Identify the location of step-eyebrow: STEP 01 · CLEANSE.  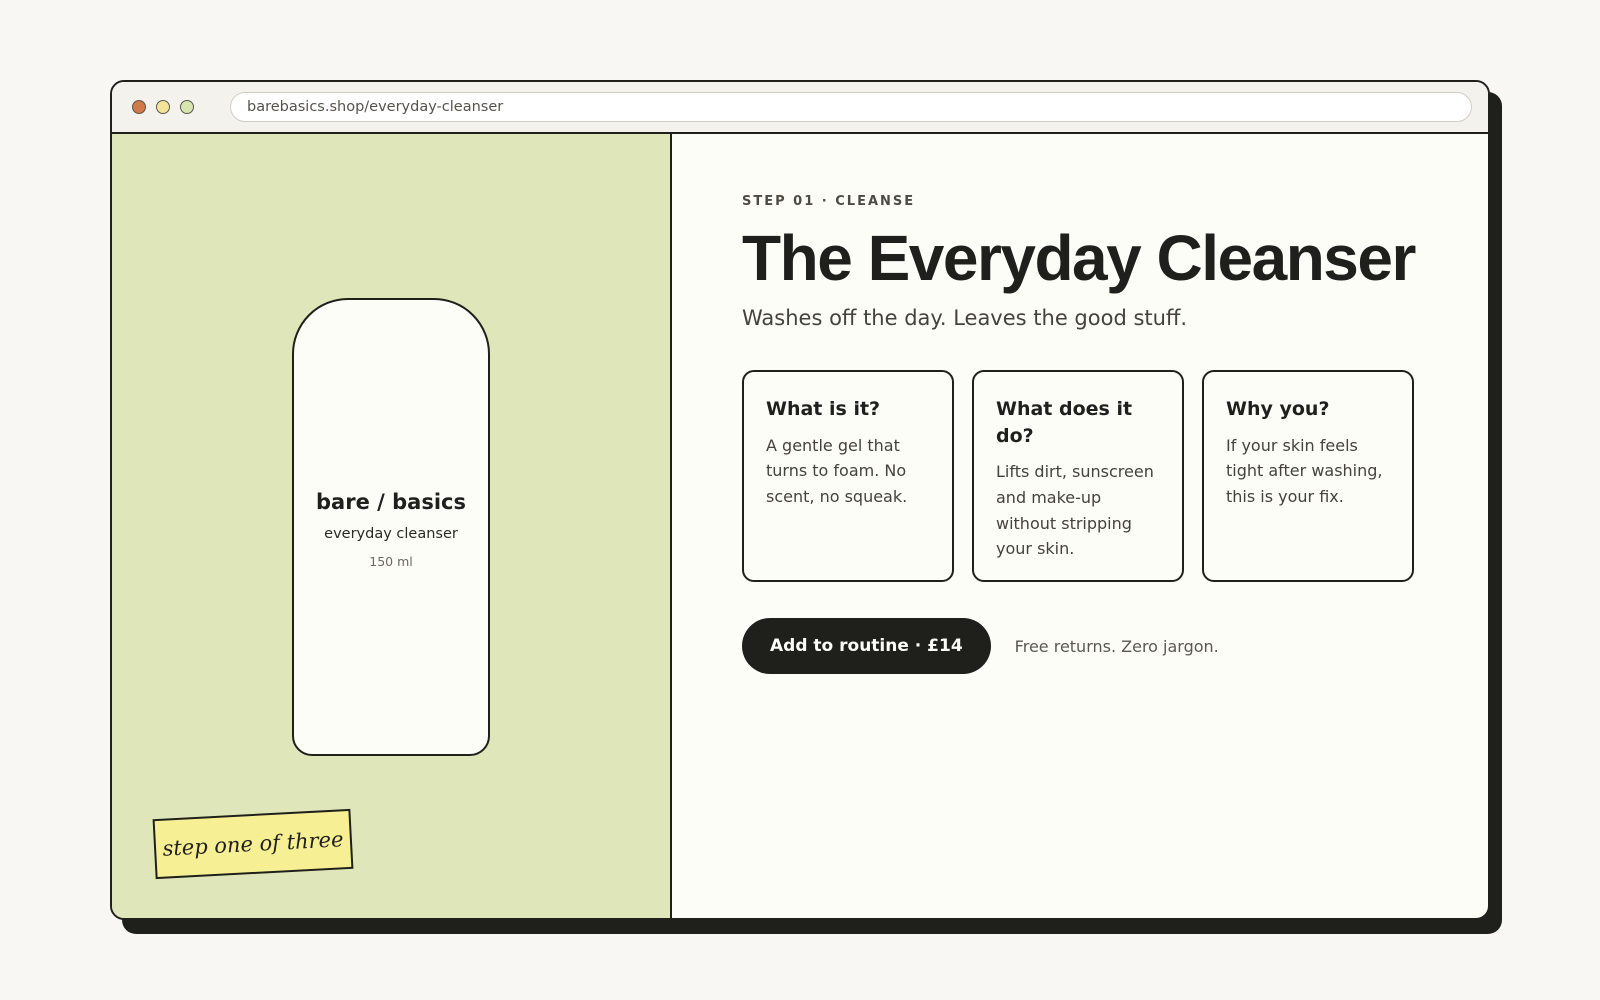
(829, 201).